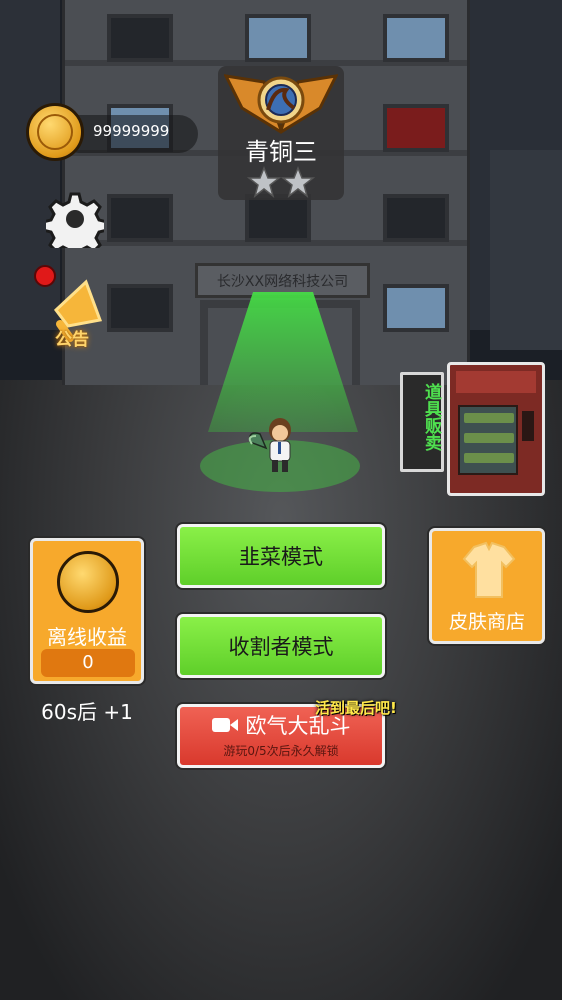 This screenshot has height=1000, width=562. Describe the element at coordinates (224, 724) in the screenshot. I see `video-camera-icon` at that location.